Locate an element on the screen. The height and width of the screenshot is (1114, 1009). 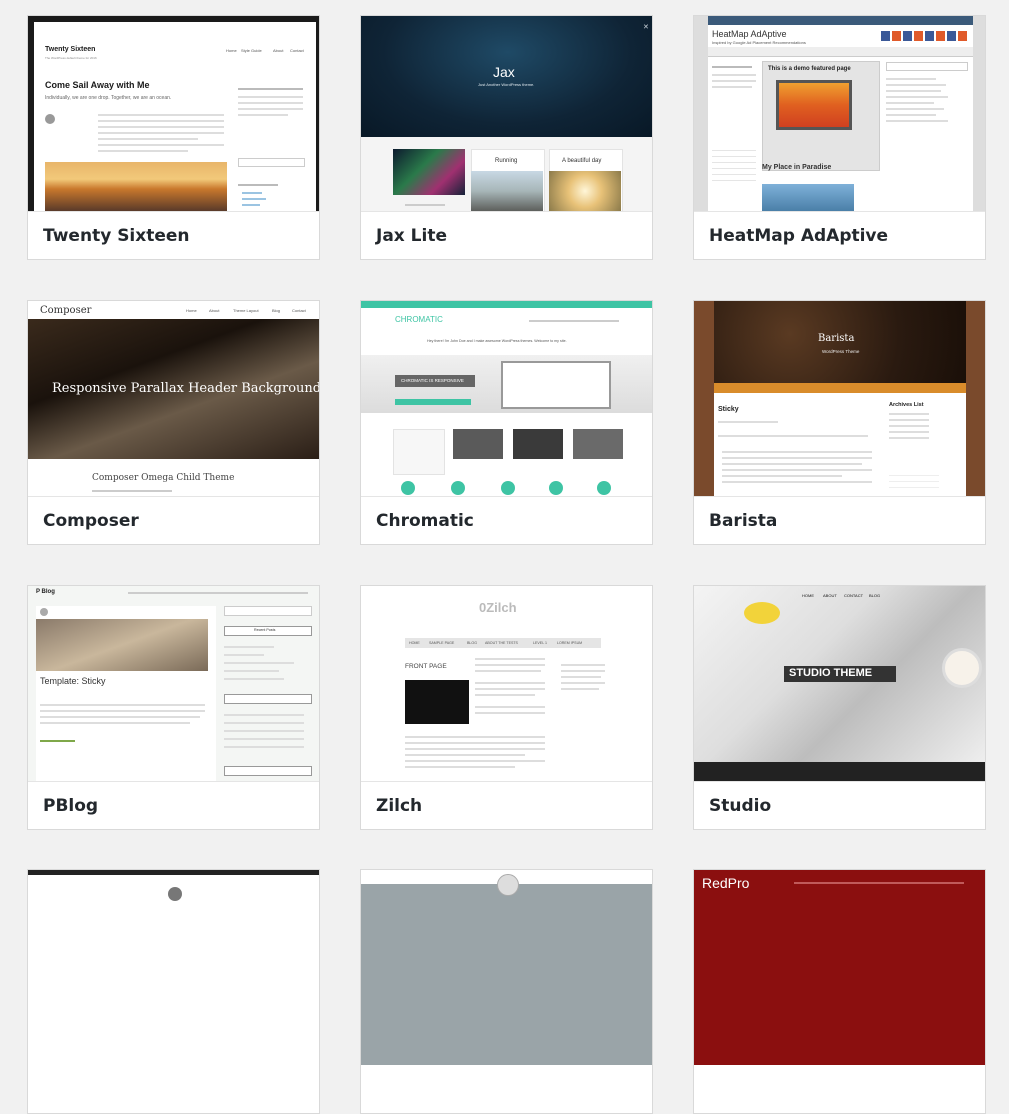
coffee-cup is located at coordinates (962, 668).